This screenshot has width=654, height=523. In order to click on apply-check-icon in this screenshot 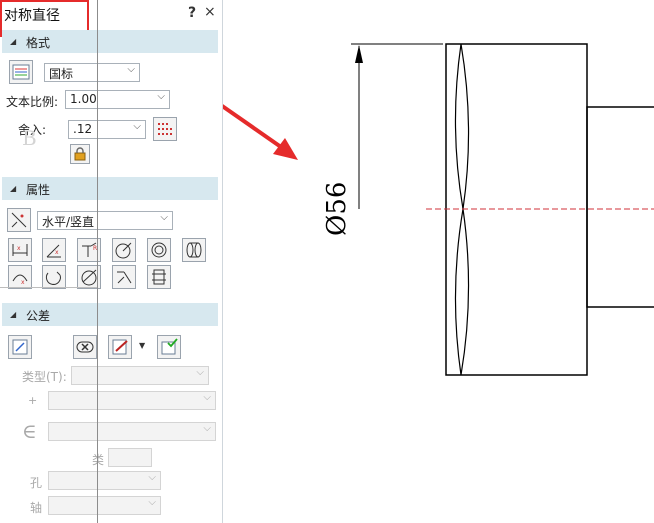, I will do `click(169, 346)`.